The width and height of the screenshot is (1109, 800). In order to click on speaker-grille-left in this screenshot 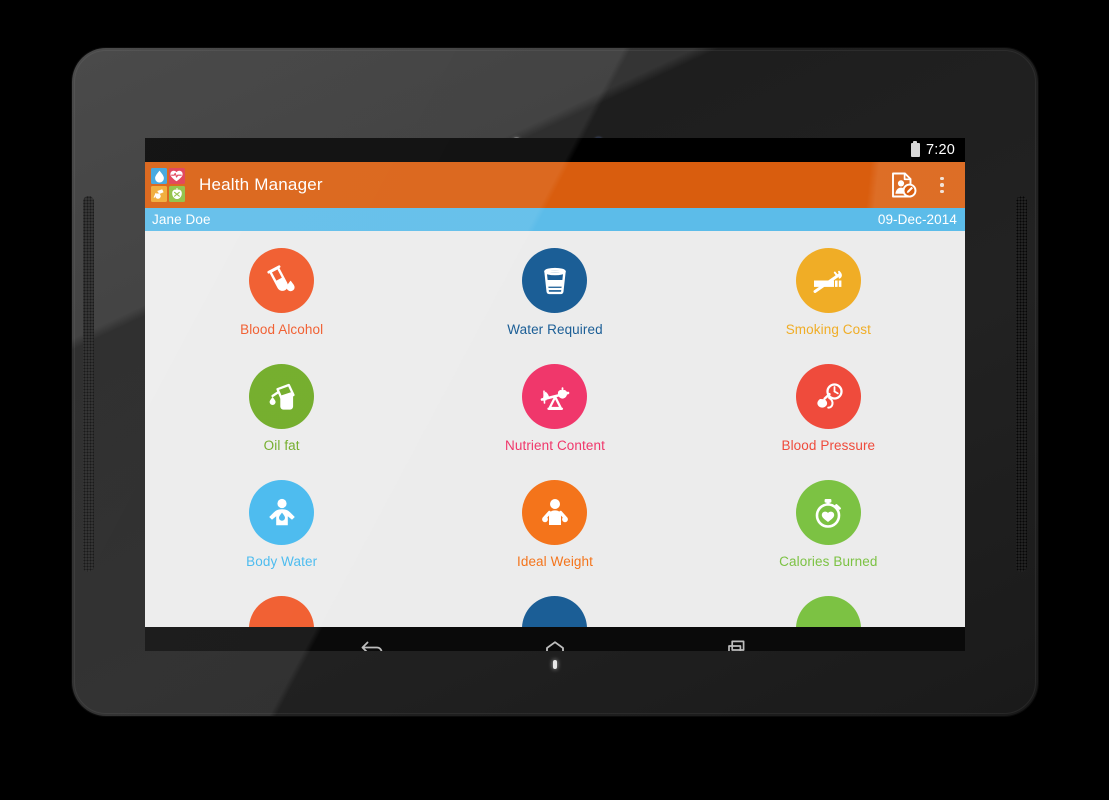, I will do `click(88, 384)`.